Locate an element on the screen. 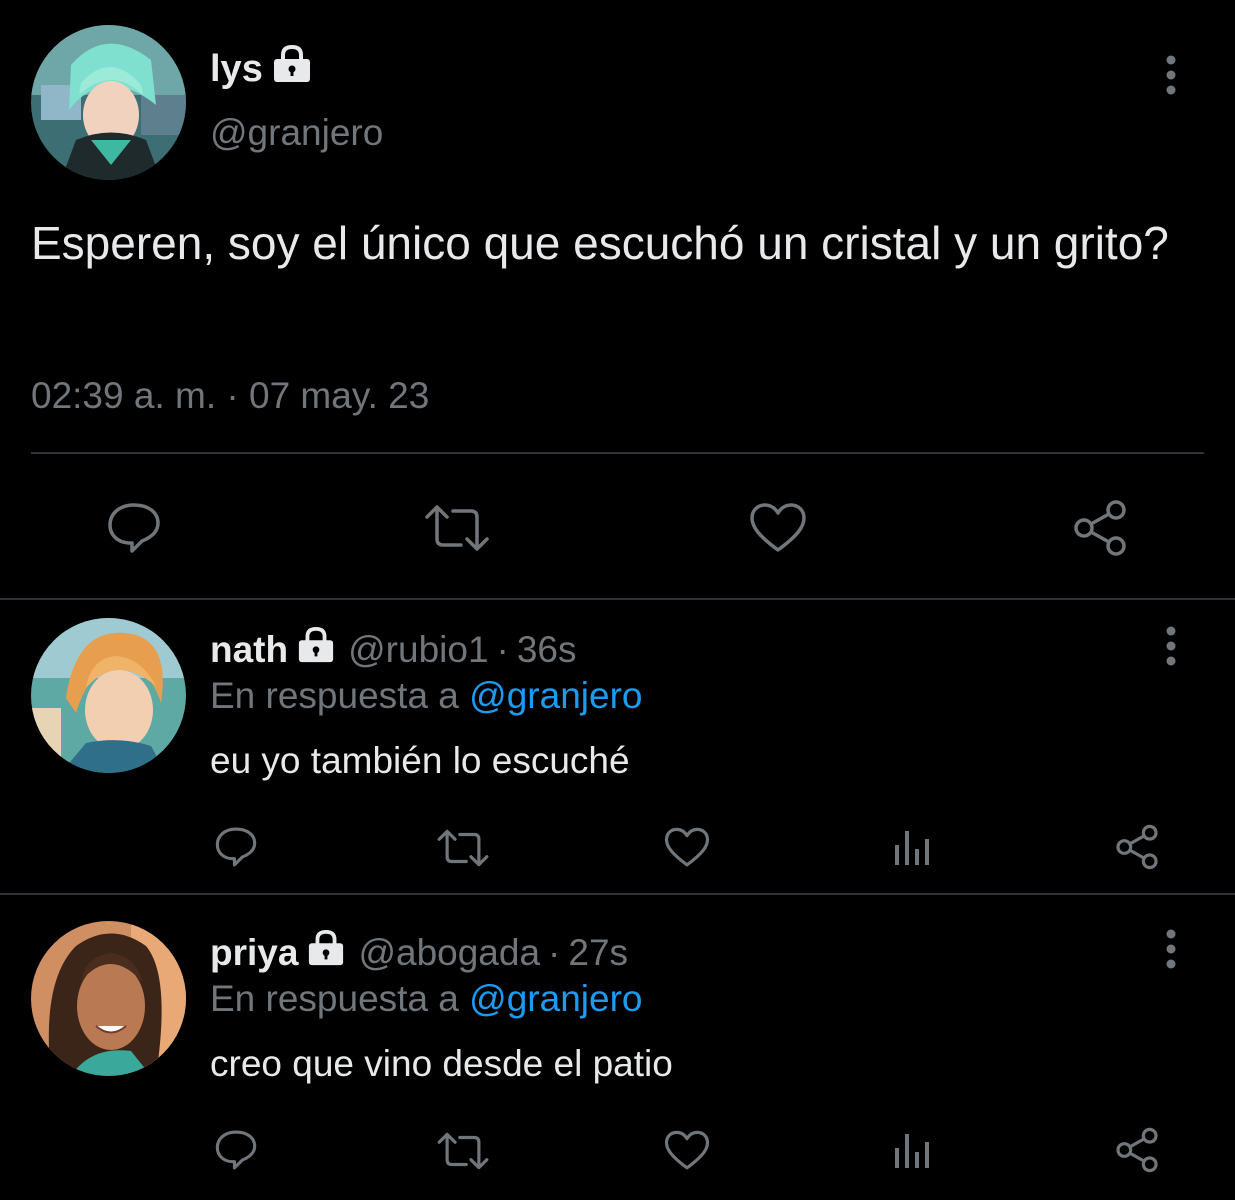 This screenshot has height=1200, width=1235. author-handle: @rubio1 is located at coordinates (418, 650).